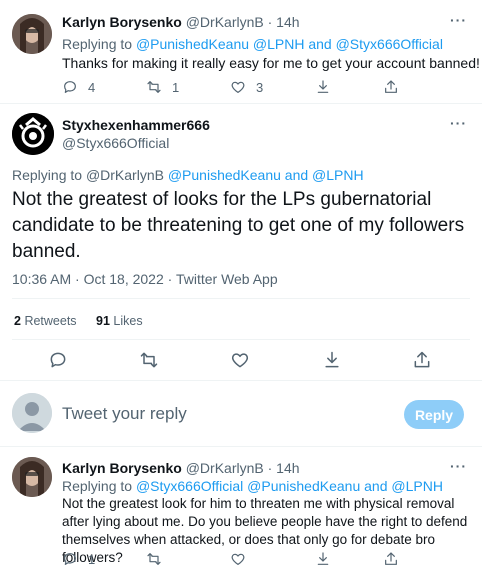 The height and width of the screenshot is (571, 482). Describe the element at coordinates (176, 87) in the screenshot. I see `retweet-count: 1` at that location.